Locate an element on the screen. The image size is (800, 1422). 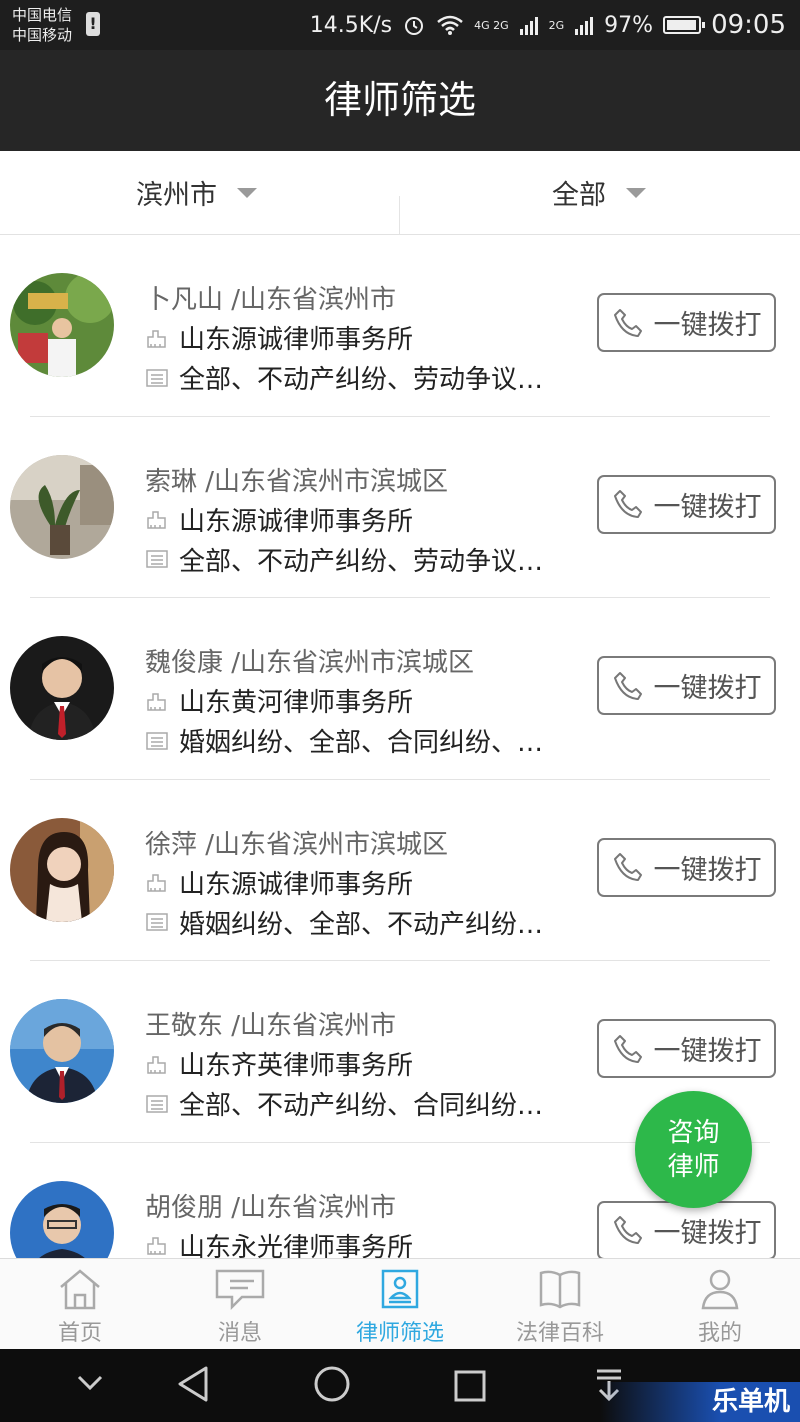
recent-apps-icon is located at coordinates (470, 1386).